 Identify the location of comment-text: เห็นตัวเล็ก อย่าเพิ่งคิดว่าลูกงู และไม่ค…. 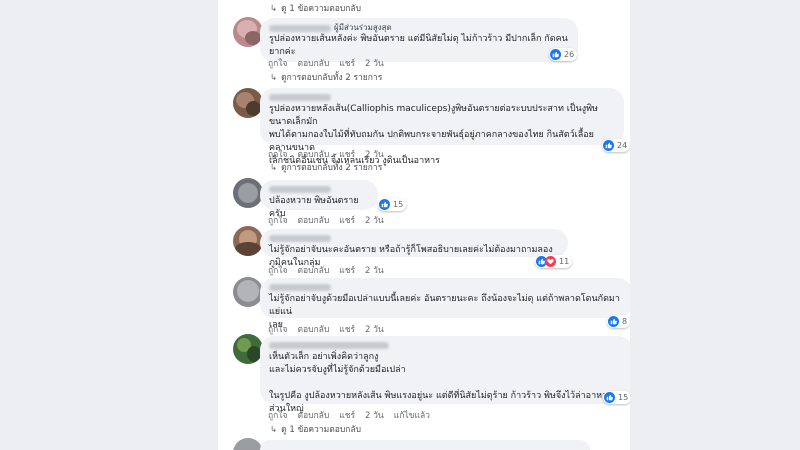
(440, 383).